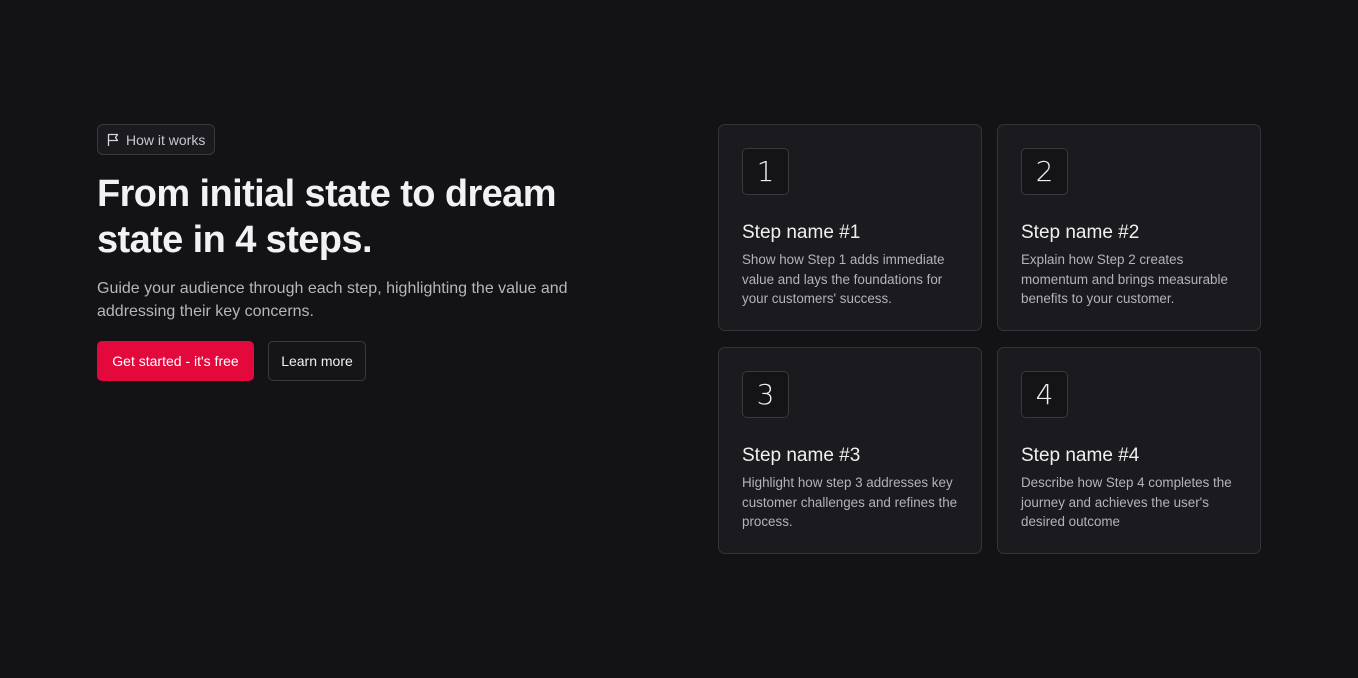 The width and height of the screenshot is (1358, 678). I want to click on cta-group: Get started - it's free Learn more, so click(337, 361).